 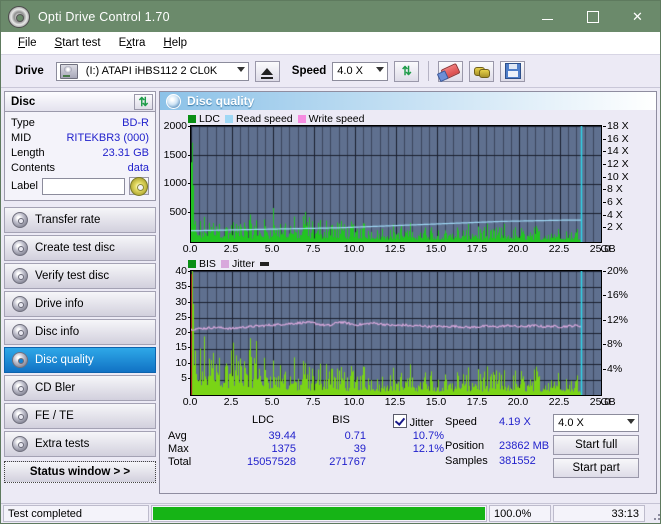 What do you see at coordinates (180, 462) in the screenshot?
I see `stats-row-total-key: Total` at bounding box center [180, 462].